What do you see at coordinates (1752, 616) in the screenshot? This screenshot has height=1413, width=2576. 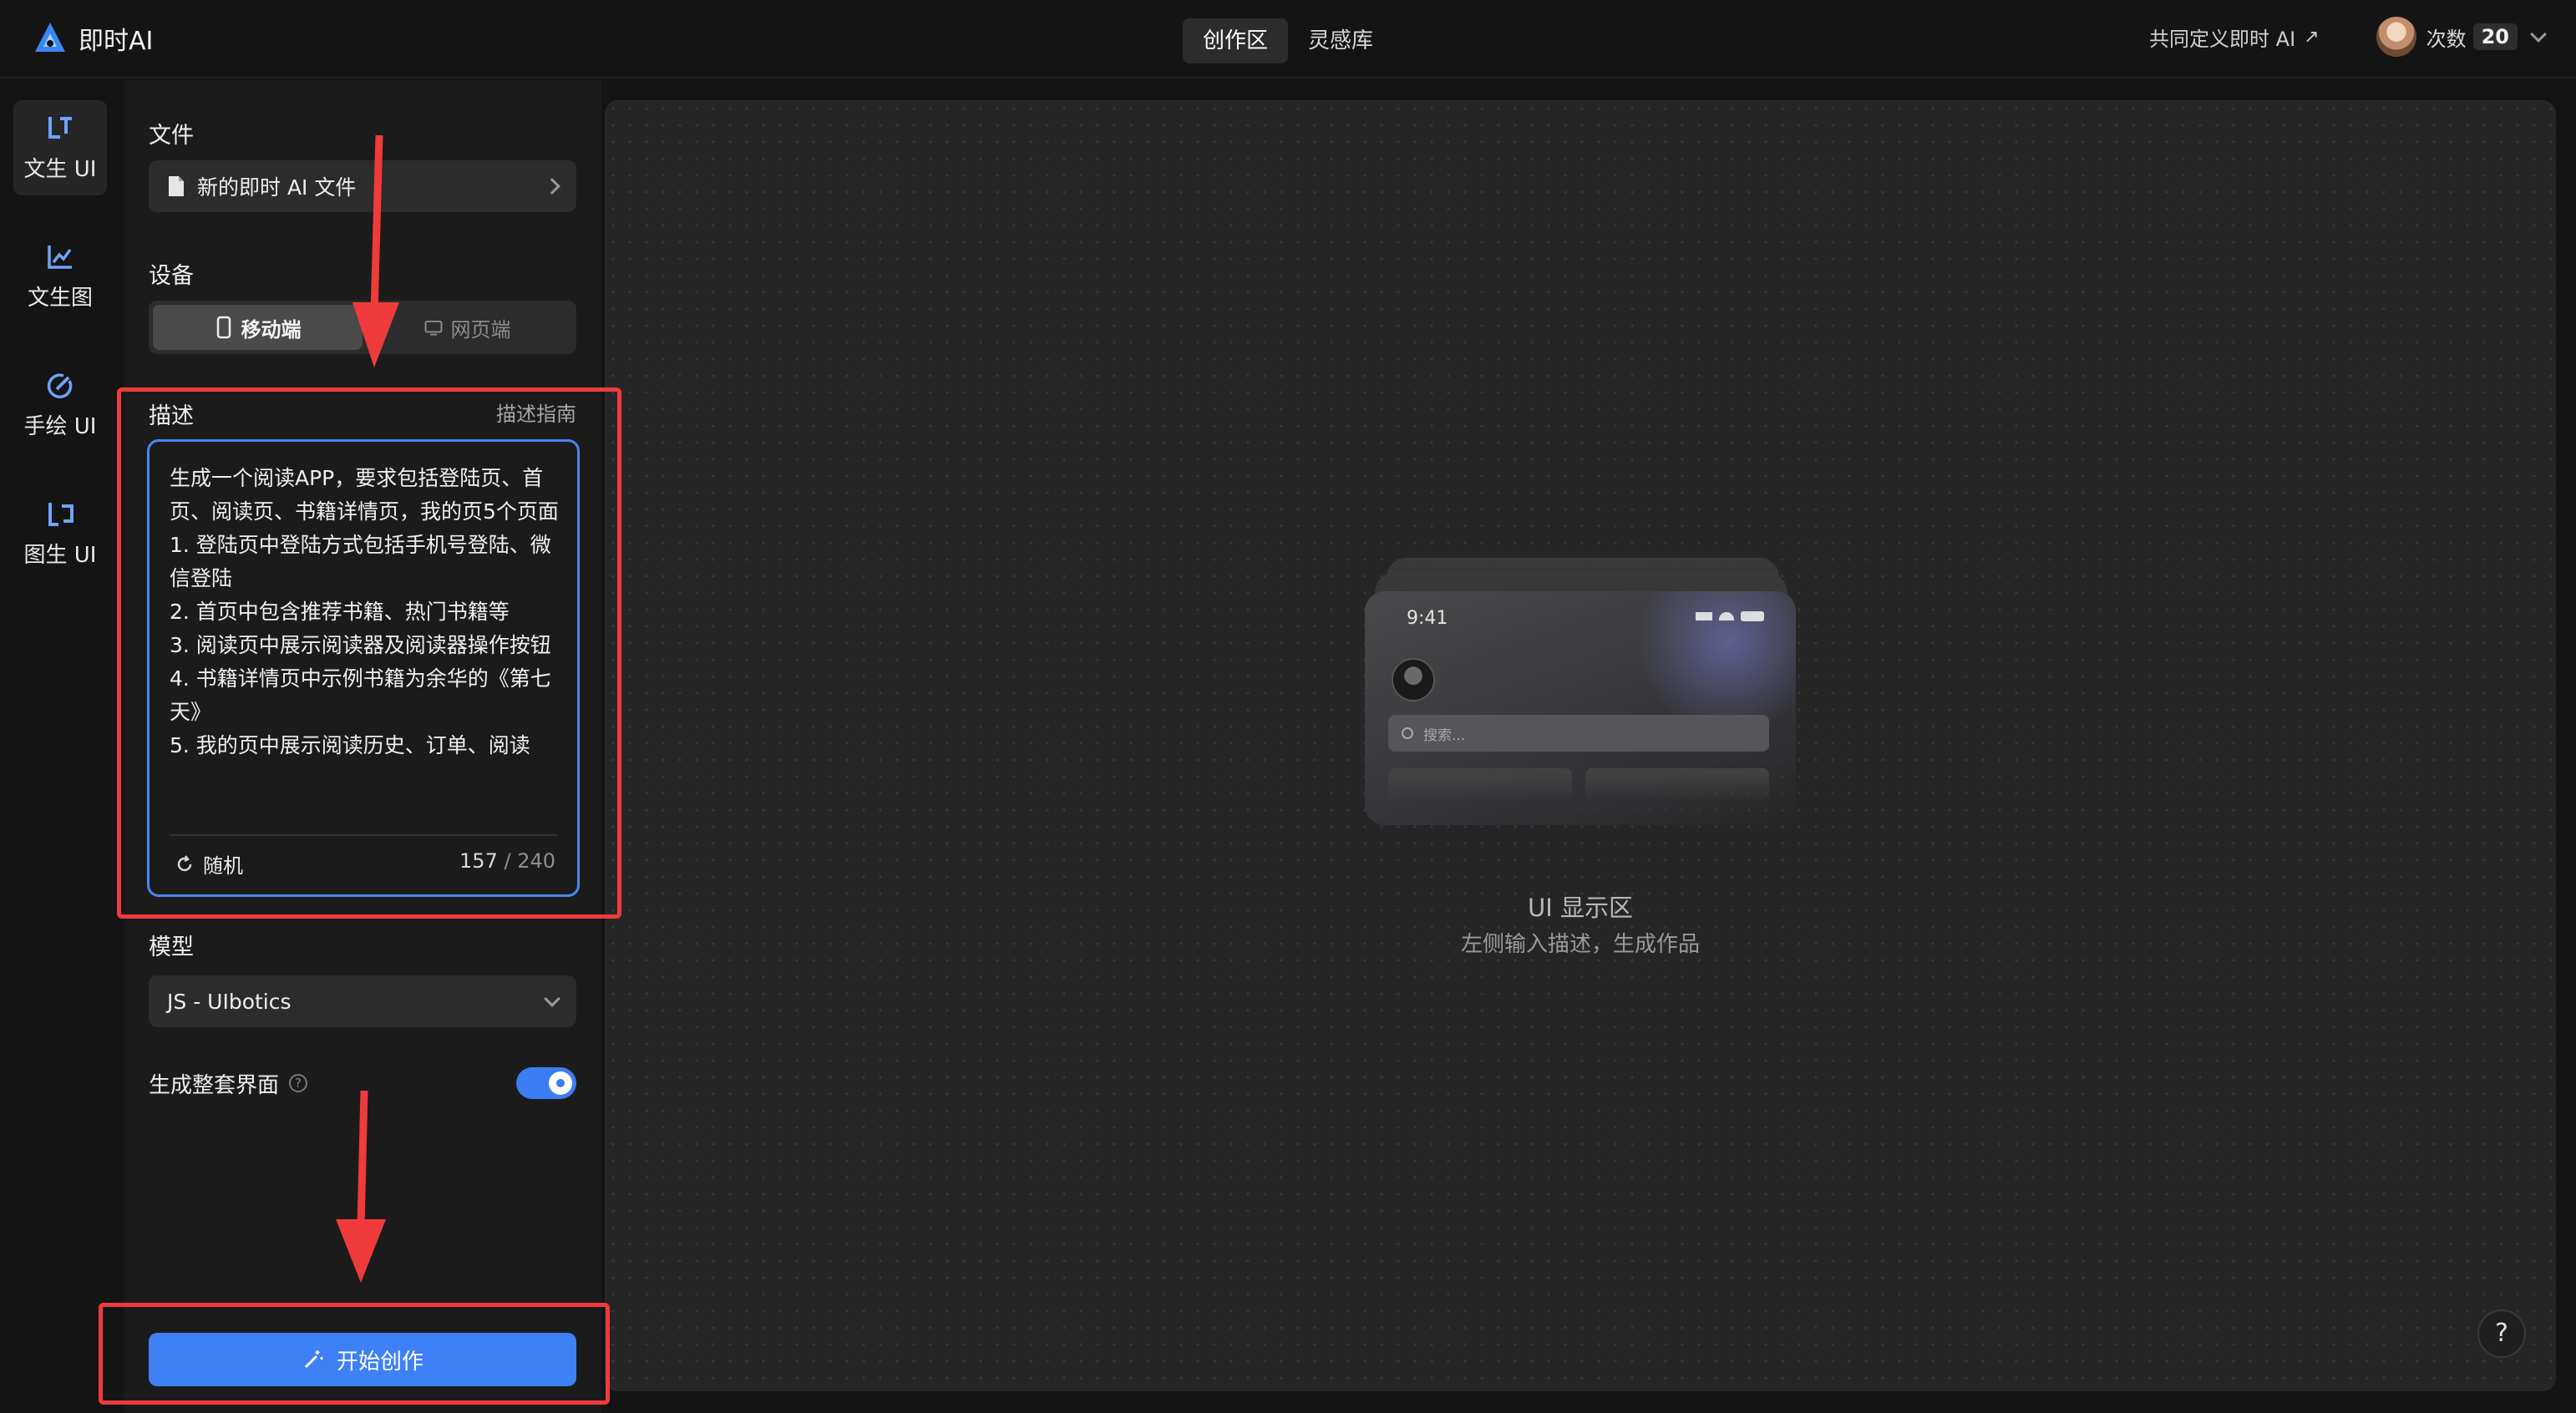 I see `battery-icon` at bounding box center [1752, 616].